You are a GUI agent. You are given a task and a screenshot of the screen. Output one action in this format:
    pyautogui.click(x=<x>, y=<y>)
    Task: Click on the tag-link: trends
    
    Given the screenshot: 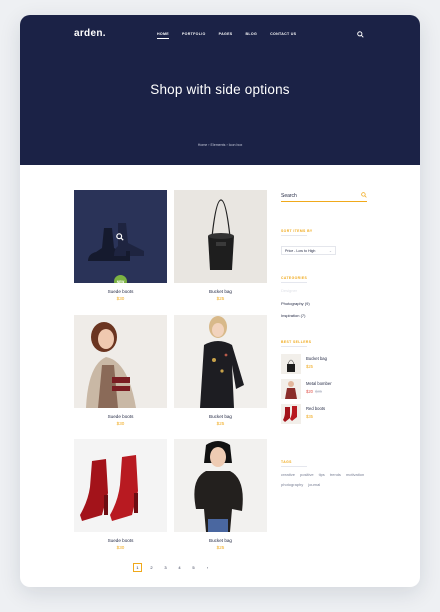 What is the action you would take?
    pyautogui.click(x=335, y=474)
    